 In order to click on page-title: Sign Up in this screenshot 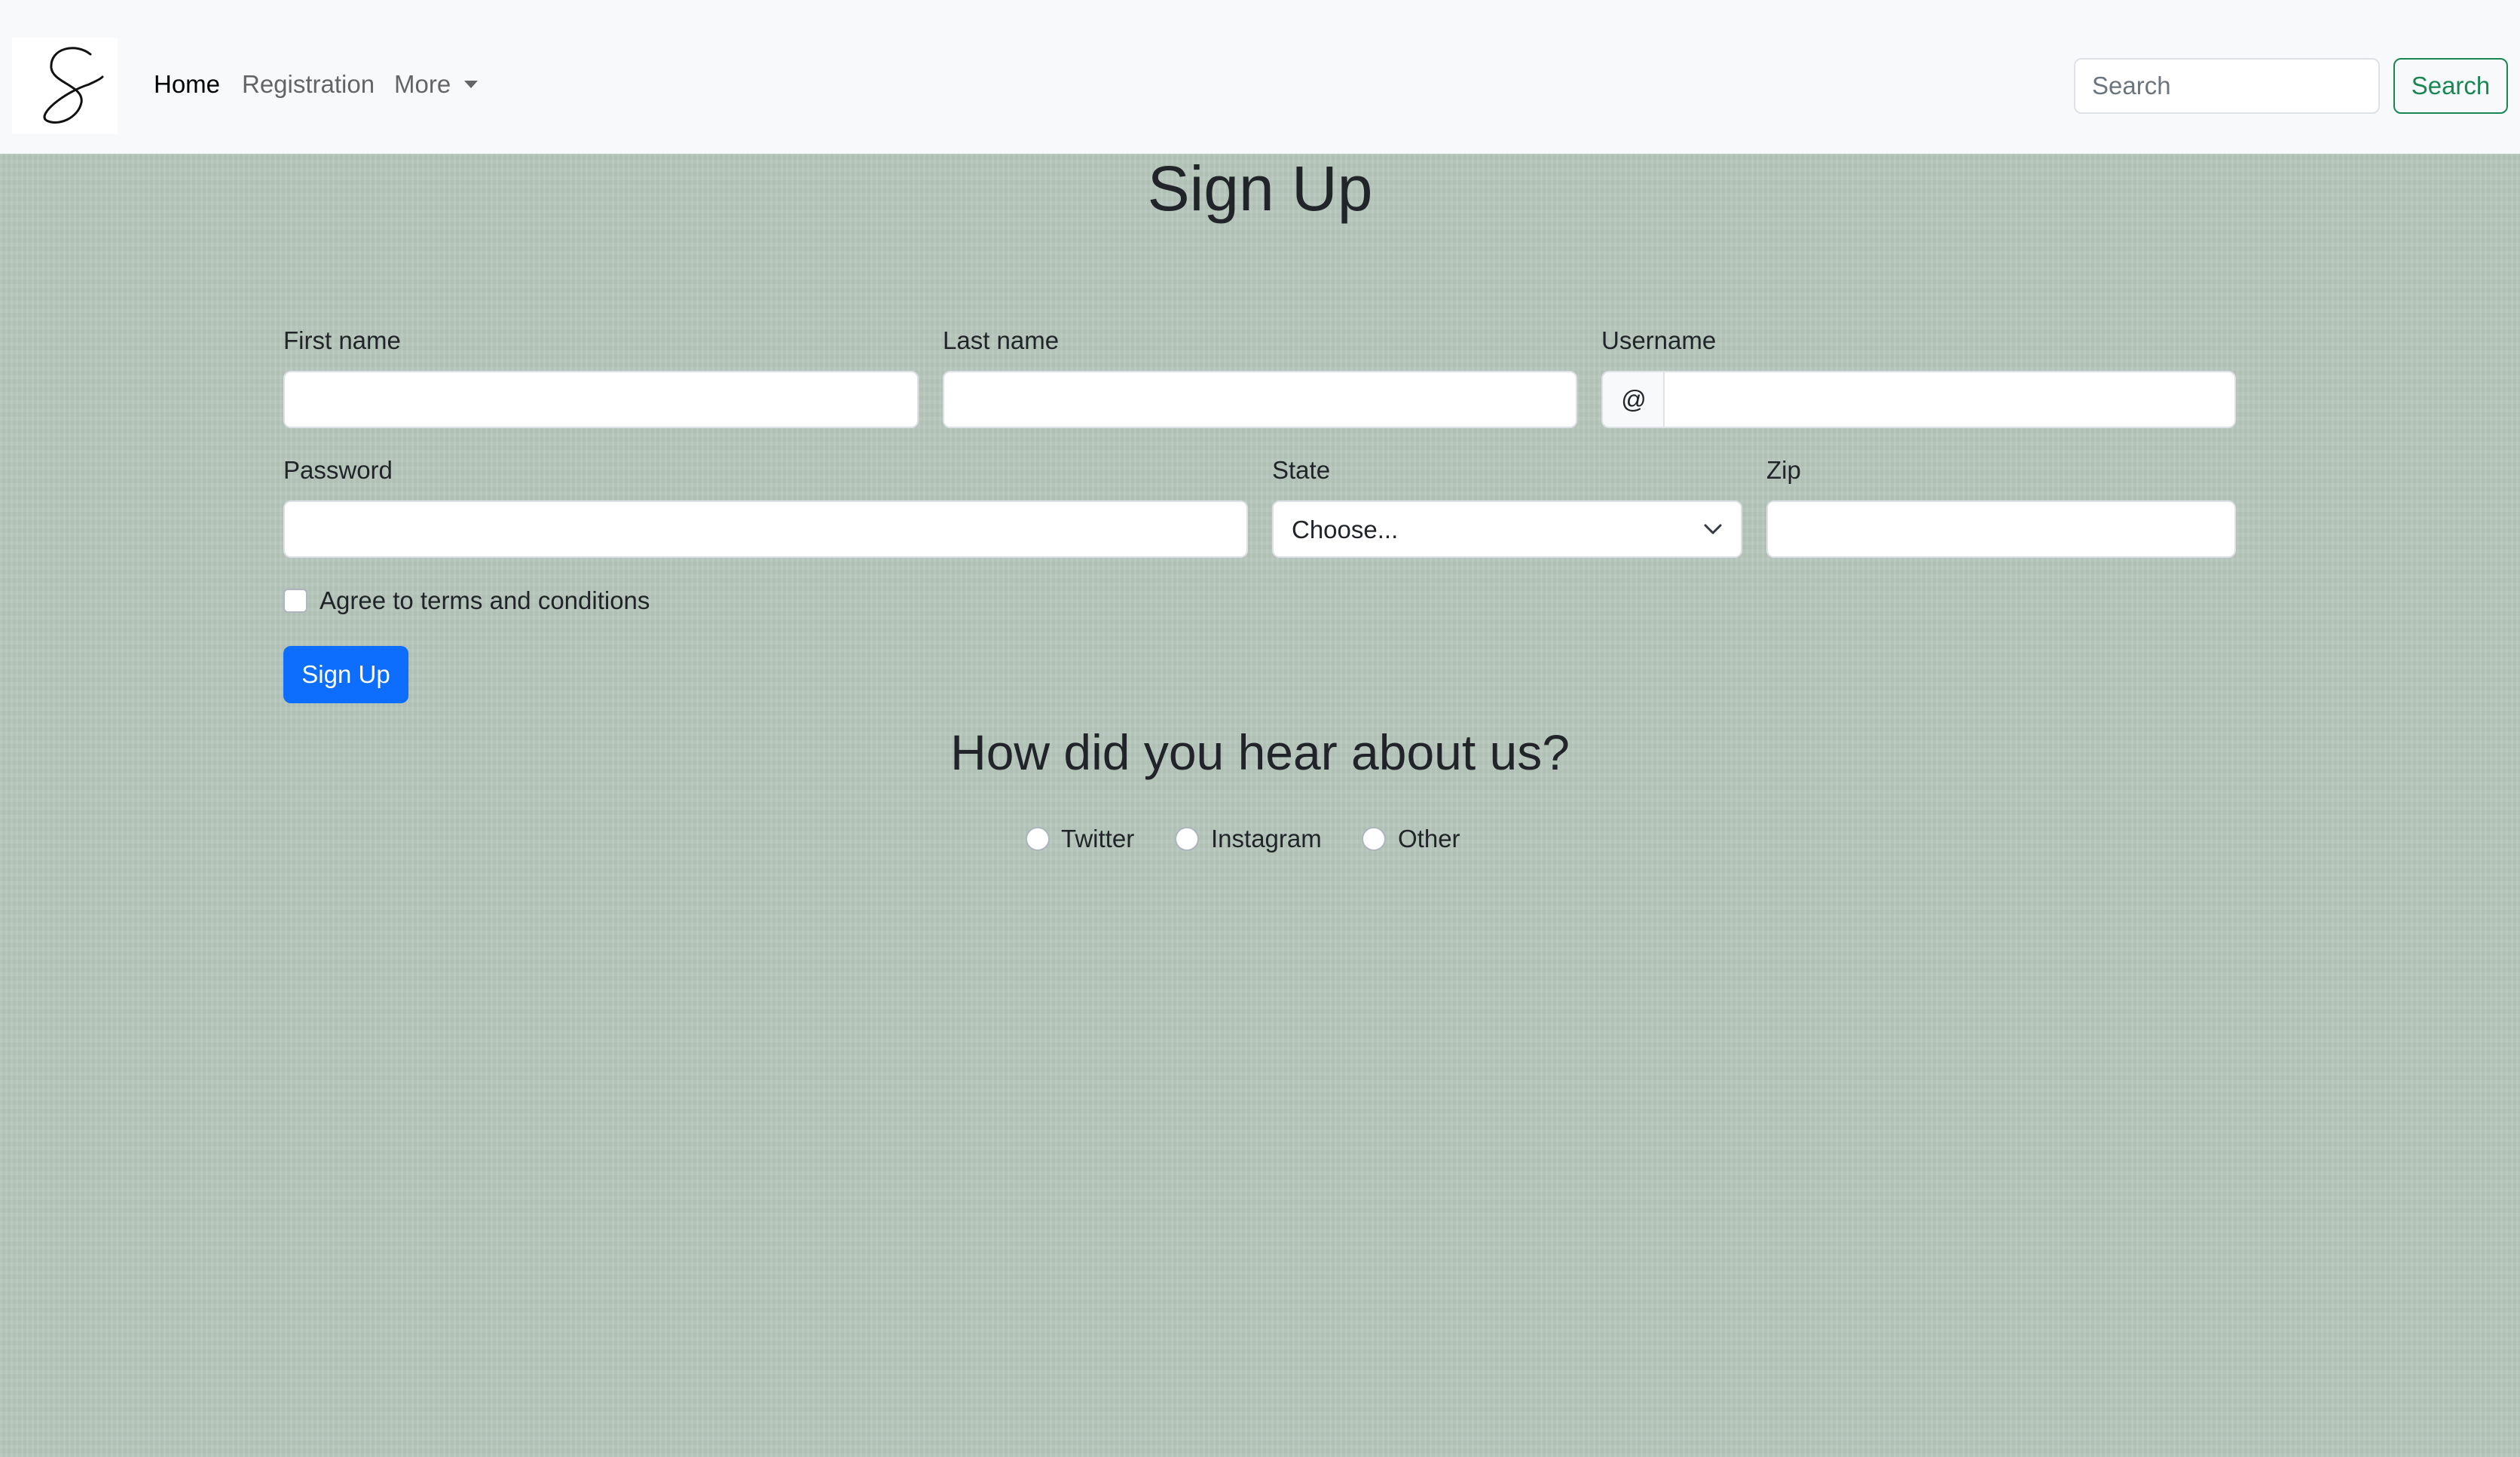, I will do `click(1260, 188)`.